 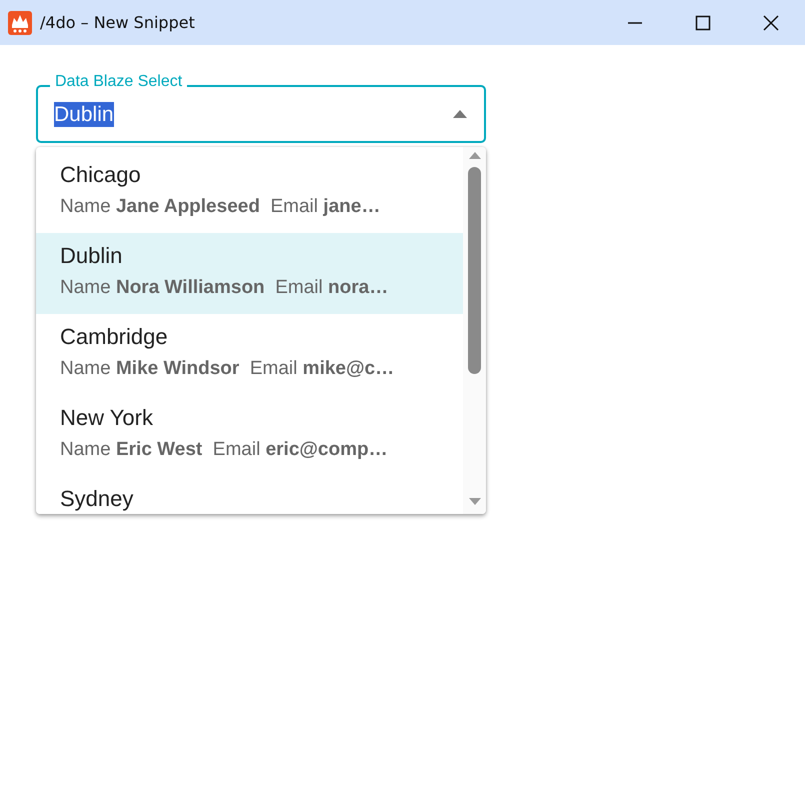 I want to click on minimize-icon, so click(x=635, y=23).